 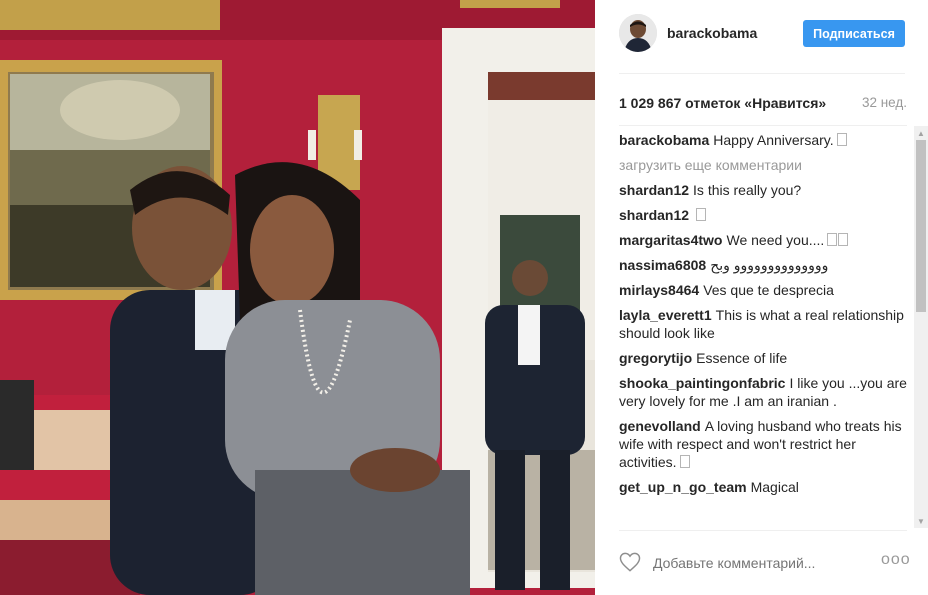 What do you see at coordinates (659, 290) in the screenshot?
I see `comment-author: mirlays8464` at bounding box center [659, 290].